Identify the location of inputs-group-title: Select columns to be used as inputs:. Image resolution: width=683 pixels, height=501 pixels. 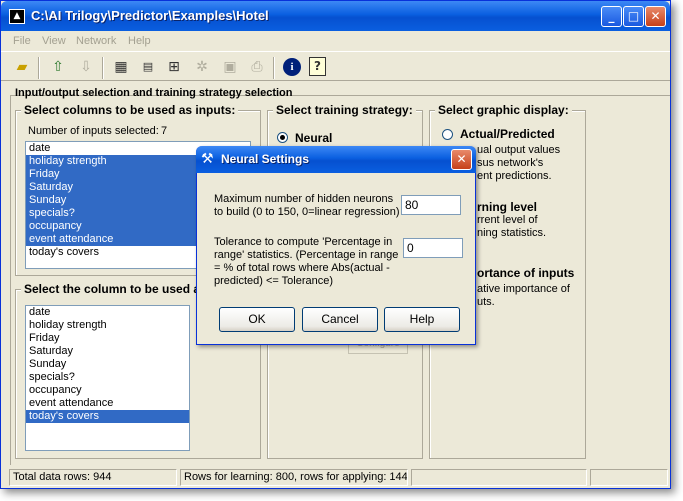
(130, 110).